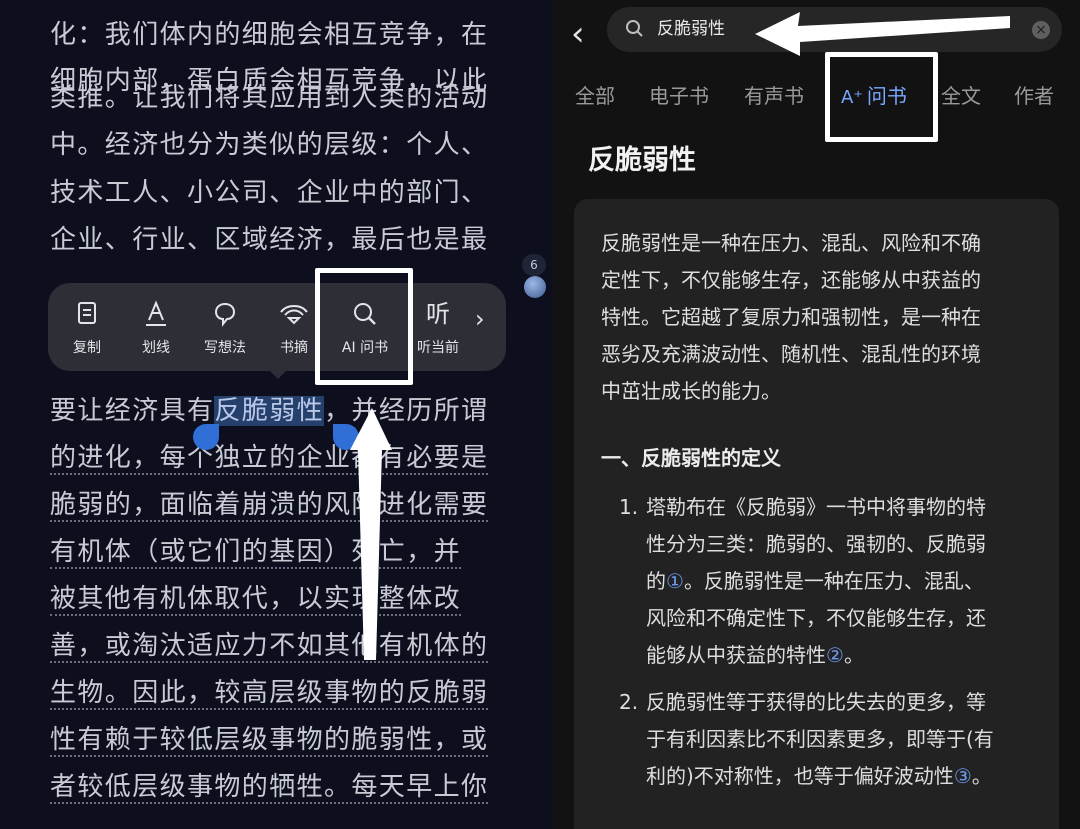 The height and width of the screenshot is (829, 1080). Describe the element at coordinates (269, 459) in the screenshot. I see `reader-line: 的进化，每个独立的企业都有必要是` at that location.